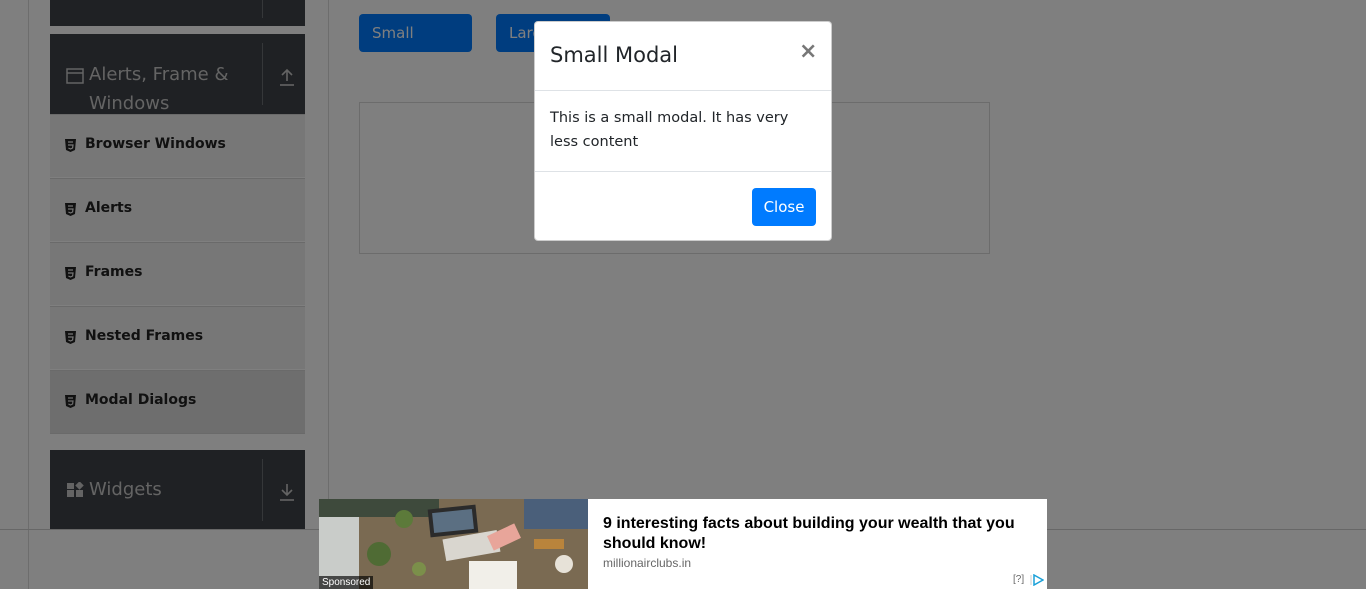 The image size is (1366, 589). What do you see at coordinates (1018, 579) in the screenshot?
I see `ad-help-link: [?]` at bounding box center [1018, 579].